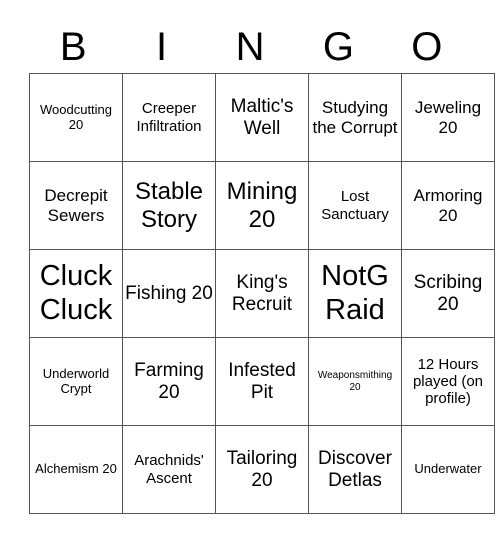  I want to click on bingo-cell: Cluck Cluck, so click(76, 293).